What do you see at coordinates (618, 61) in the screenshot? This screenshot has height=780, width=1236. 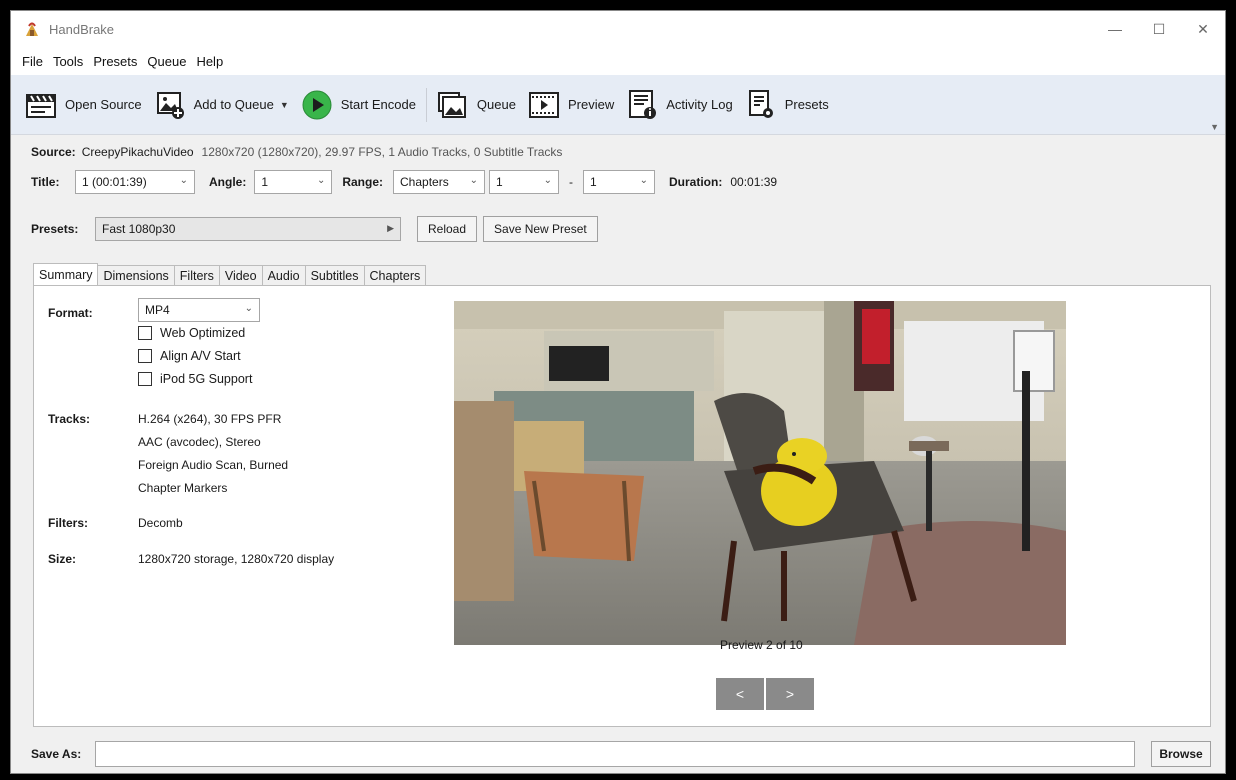 I see `menu-bar: File Tools Presets Queue Help` at bounding box center [618, 61].